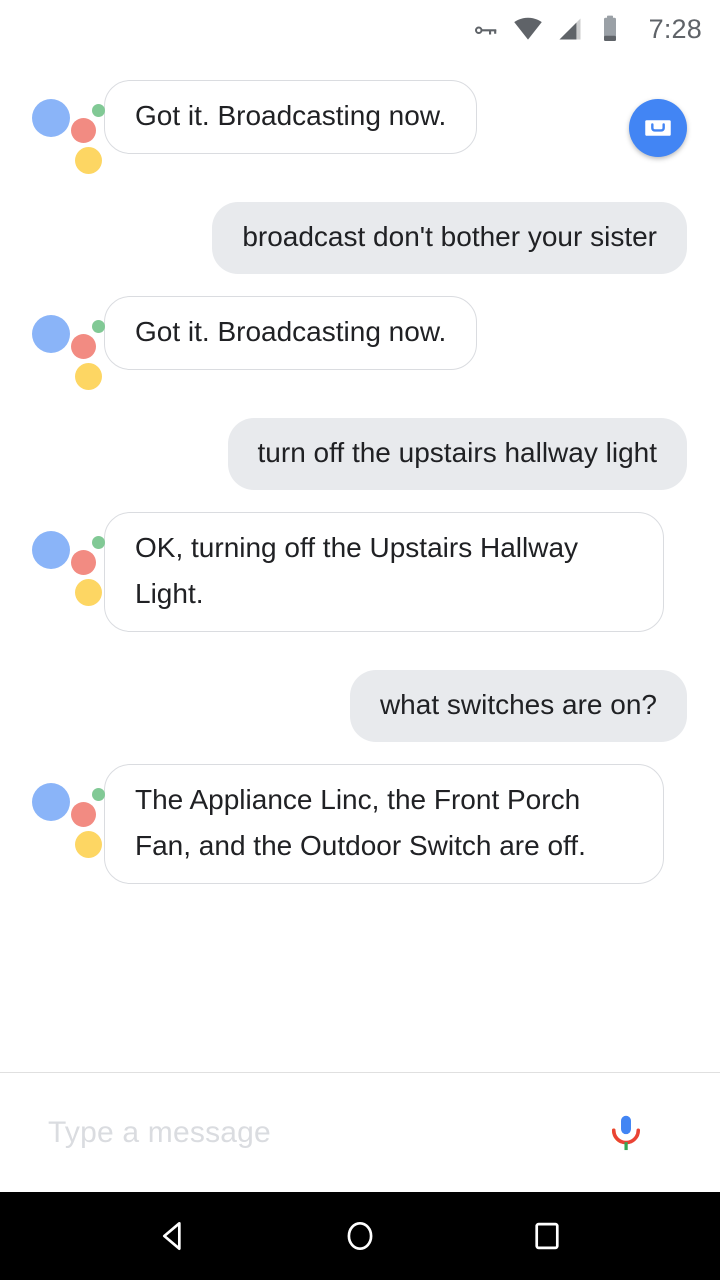 This screenshot has width=720, height=1280. What do you see at coordinates (485, 29) in the screenshot?
I see `vpn-key-icon` at bounding box center [485, 29].